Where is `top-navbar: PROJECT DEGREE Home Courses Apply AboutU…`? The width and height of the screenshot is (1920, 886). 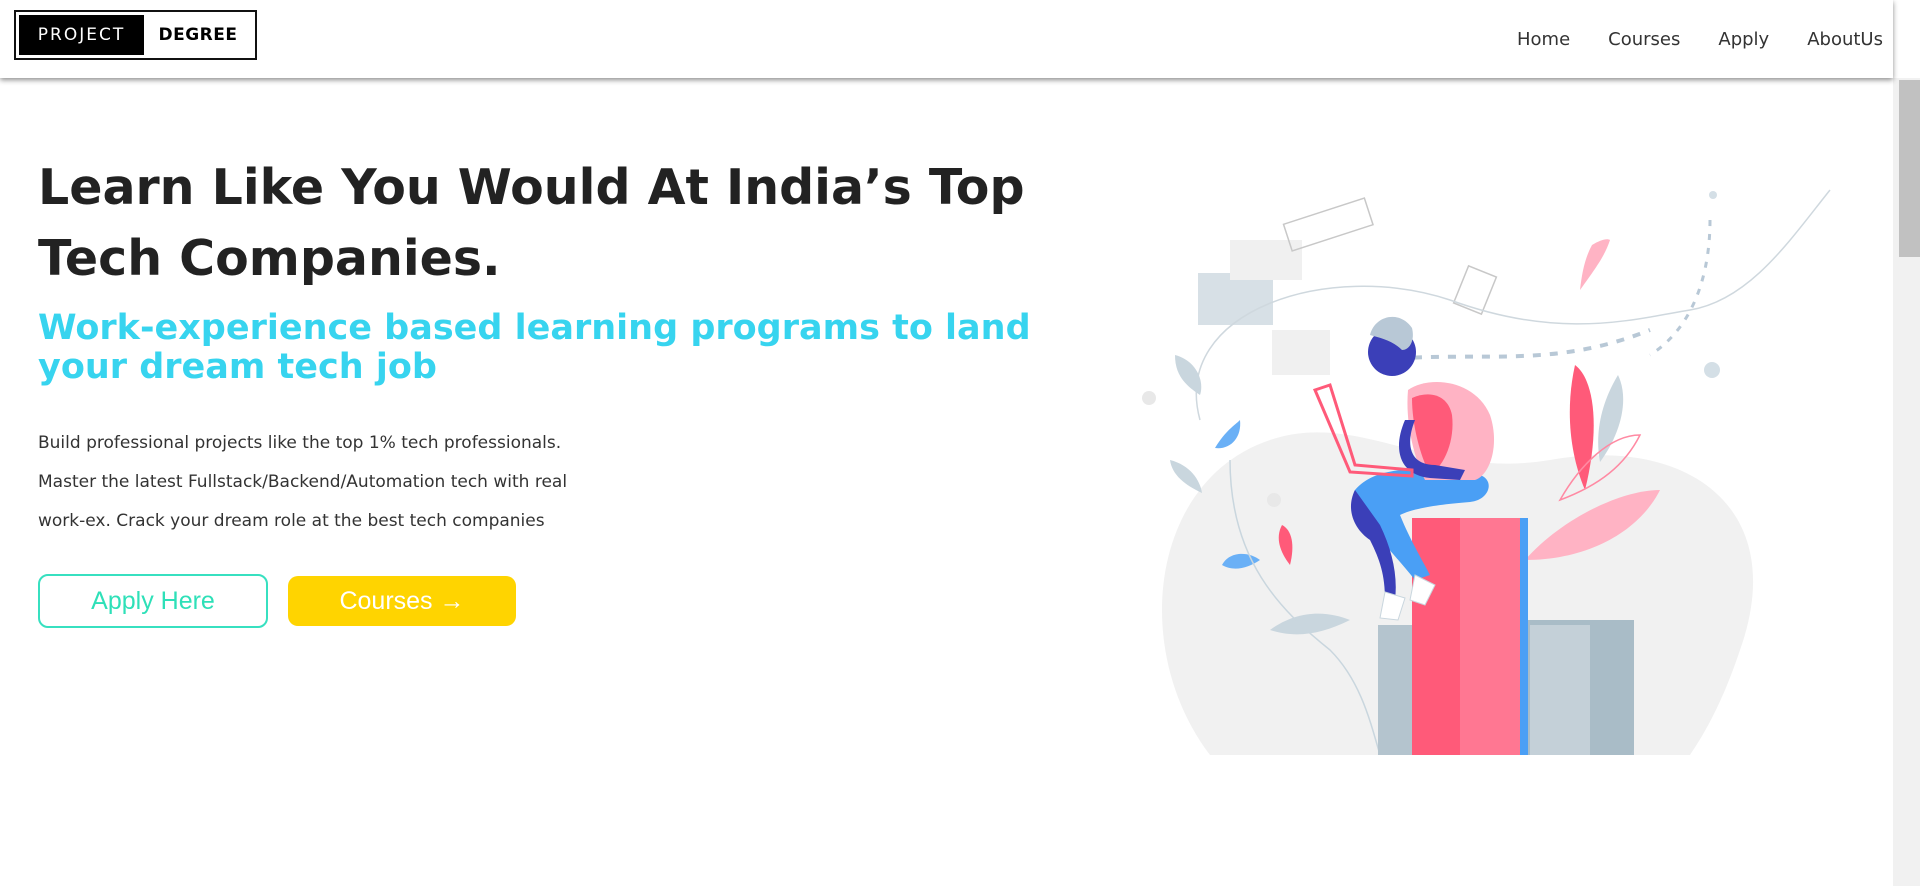 top-navbar: PROJECT DEGREE Home Courses Apply AboutU… is located at coordinates (946, 39).